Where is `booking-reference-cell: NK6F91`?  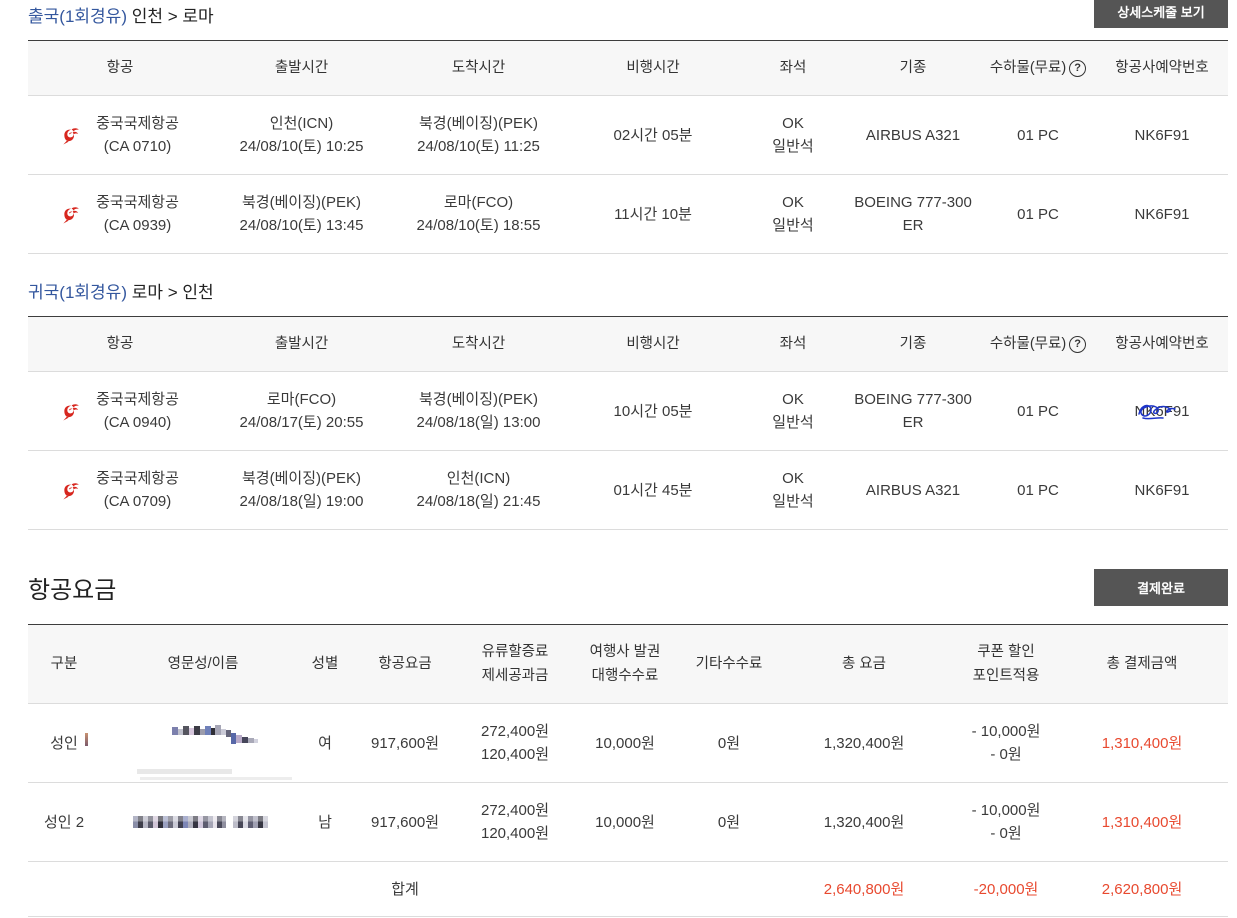
booking-reference-cell: NK6F91 is located at coordinates (1162, 490).